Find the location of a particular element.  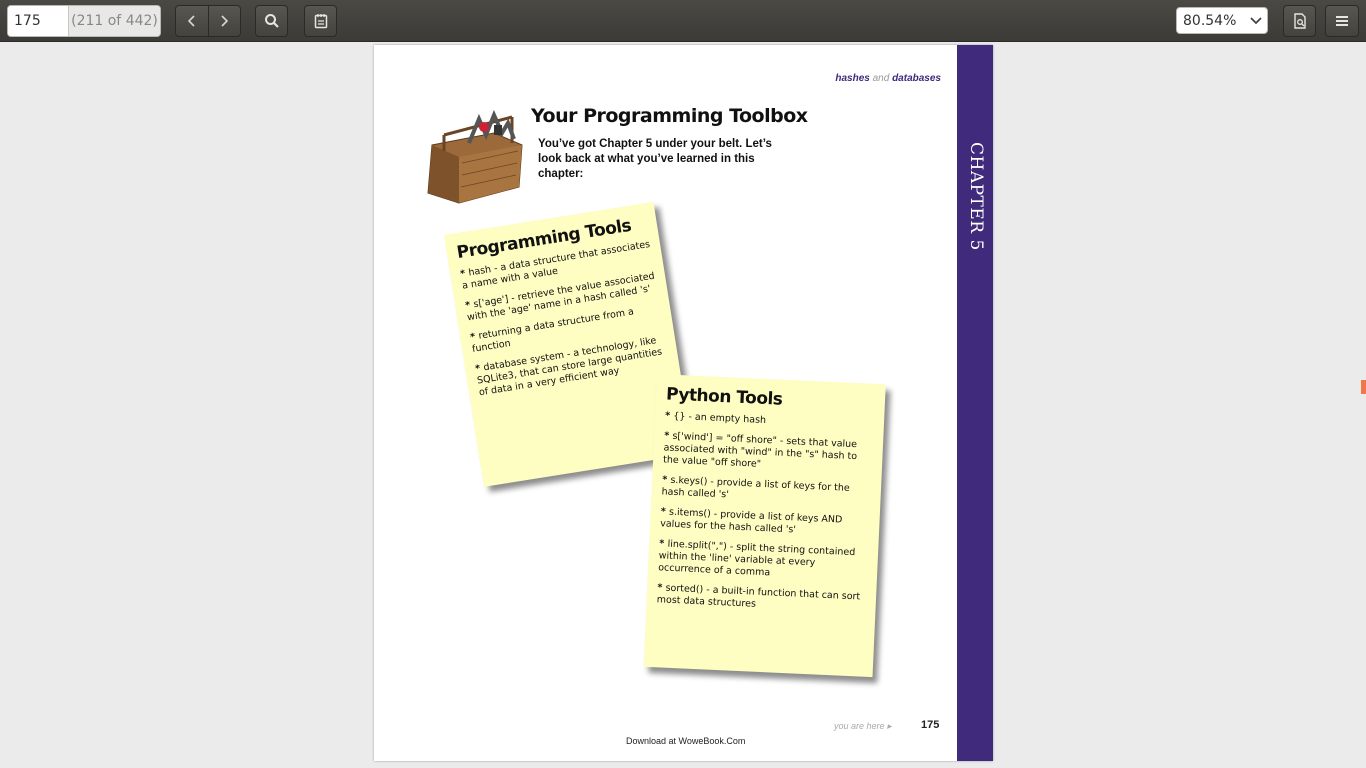

zoom-value: 80.54% is located at coordinates (1210, 20).